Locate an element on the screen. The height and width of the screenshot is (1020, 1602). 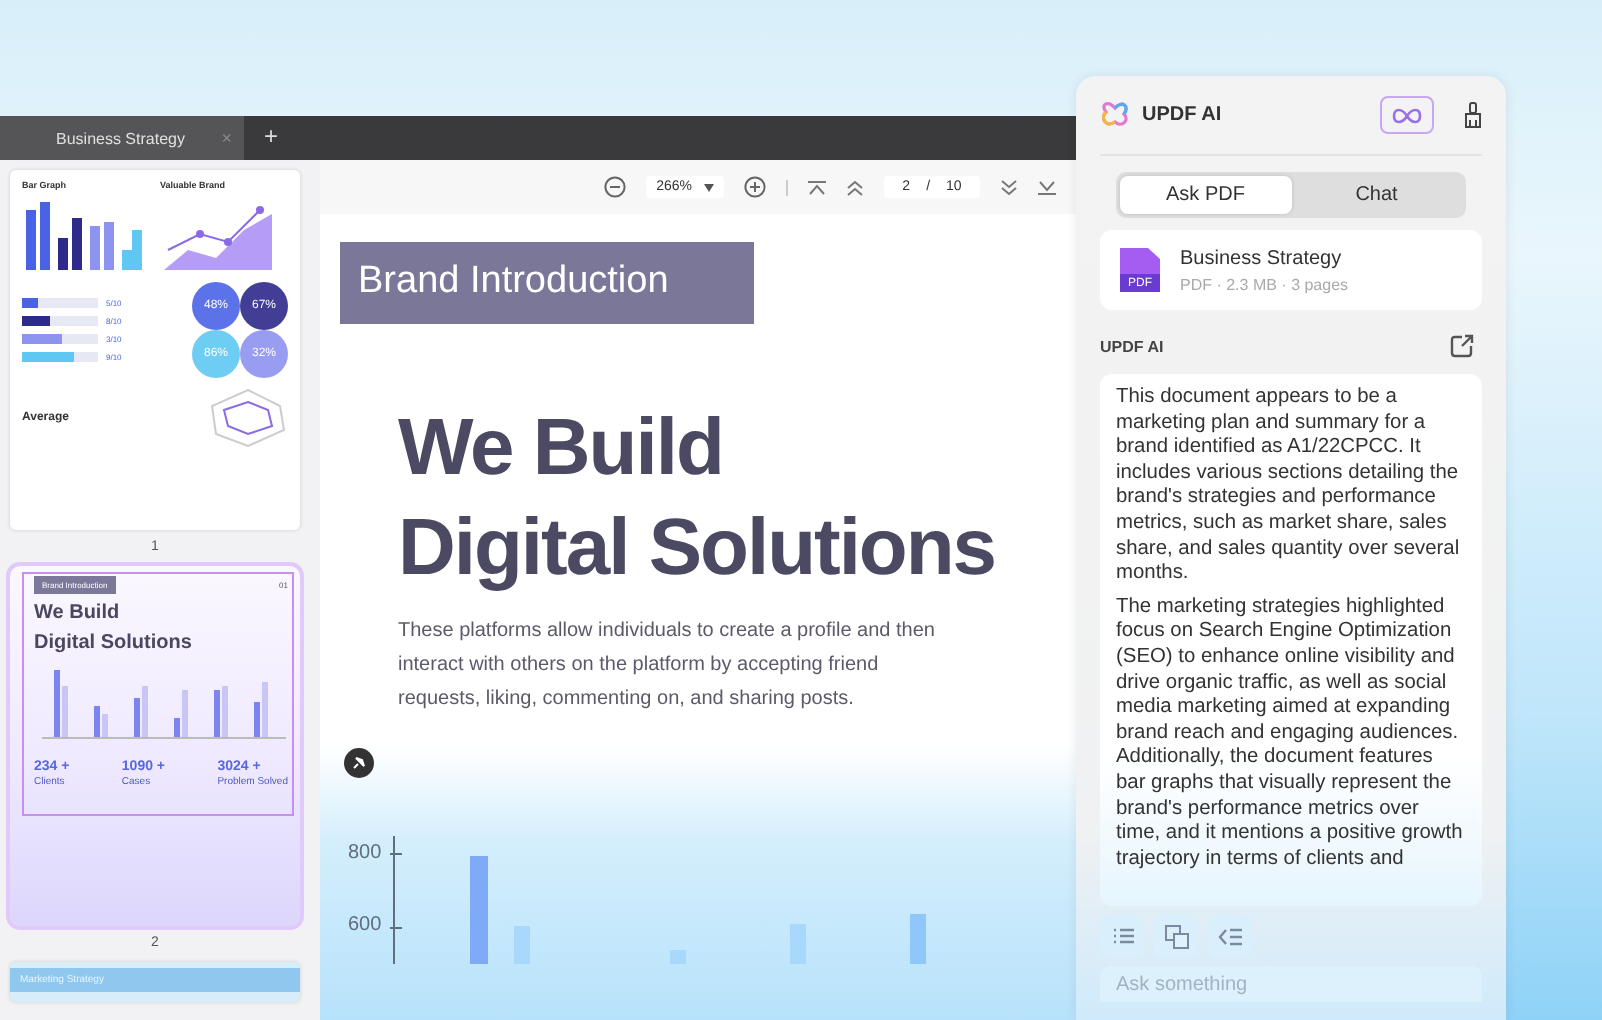
file-meta: PDF · 2.3 MB · 3 pages is located at coordinates (1264, 284).